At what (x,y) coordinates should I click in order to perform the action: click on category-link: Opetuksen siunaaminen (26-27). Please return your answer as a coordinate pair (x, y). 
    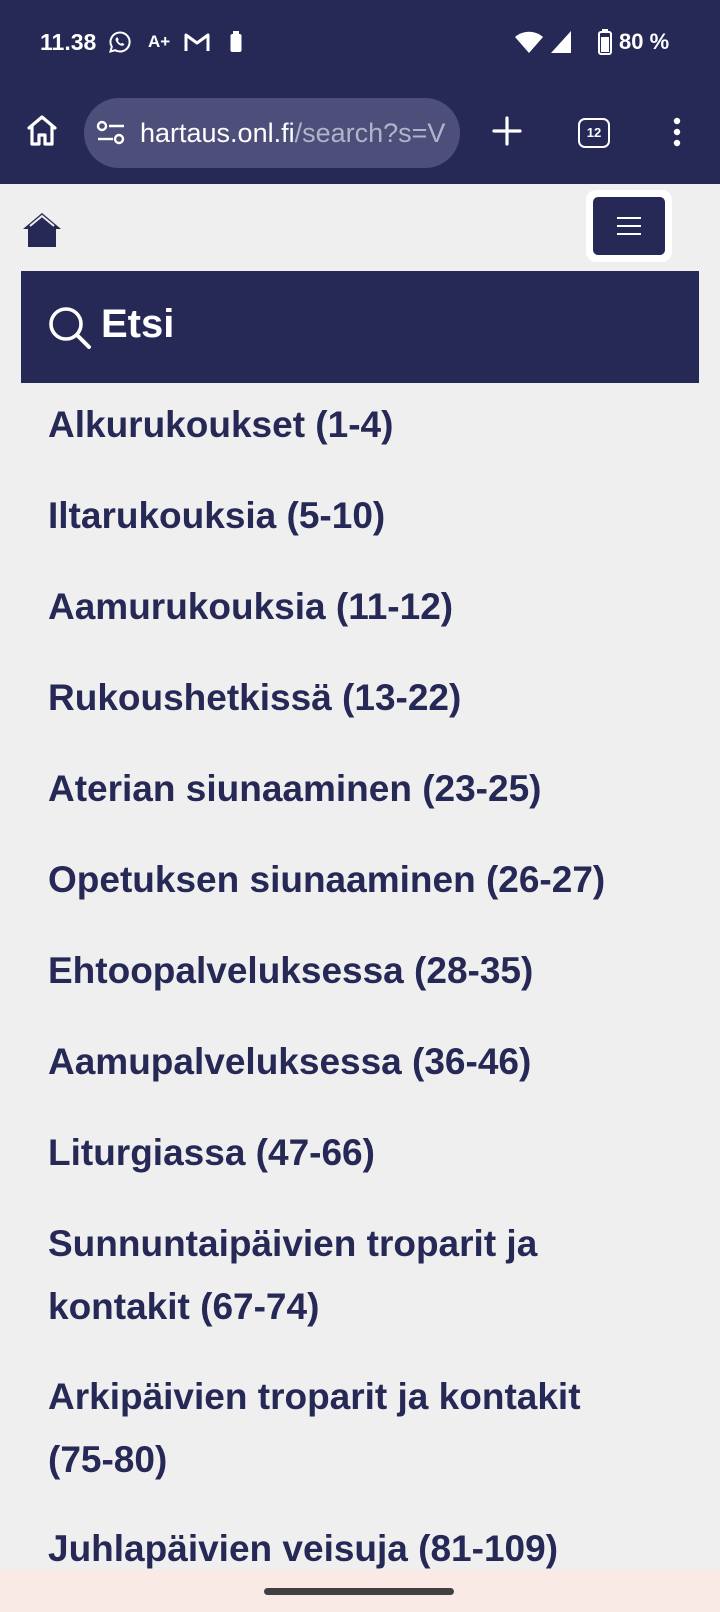
    Looking at the image, I should click on (368, 879).